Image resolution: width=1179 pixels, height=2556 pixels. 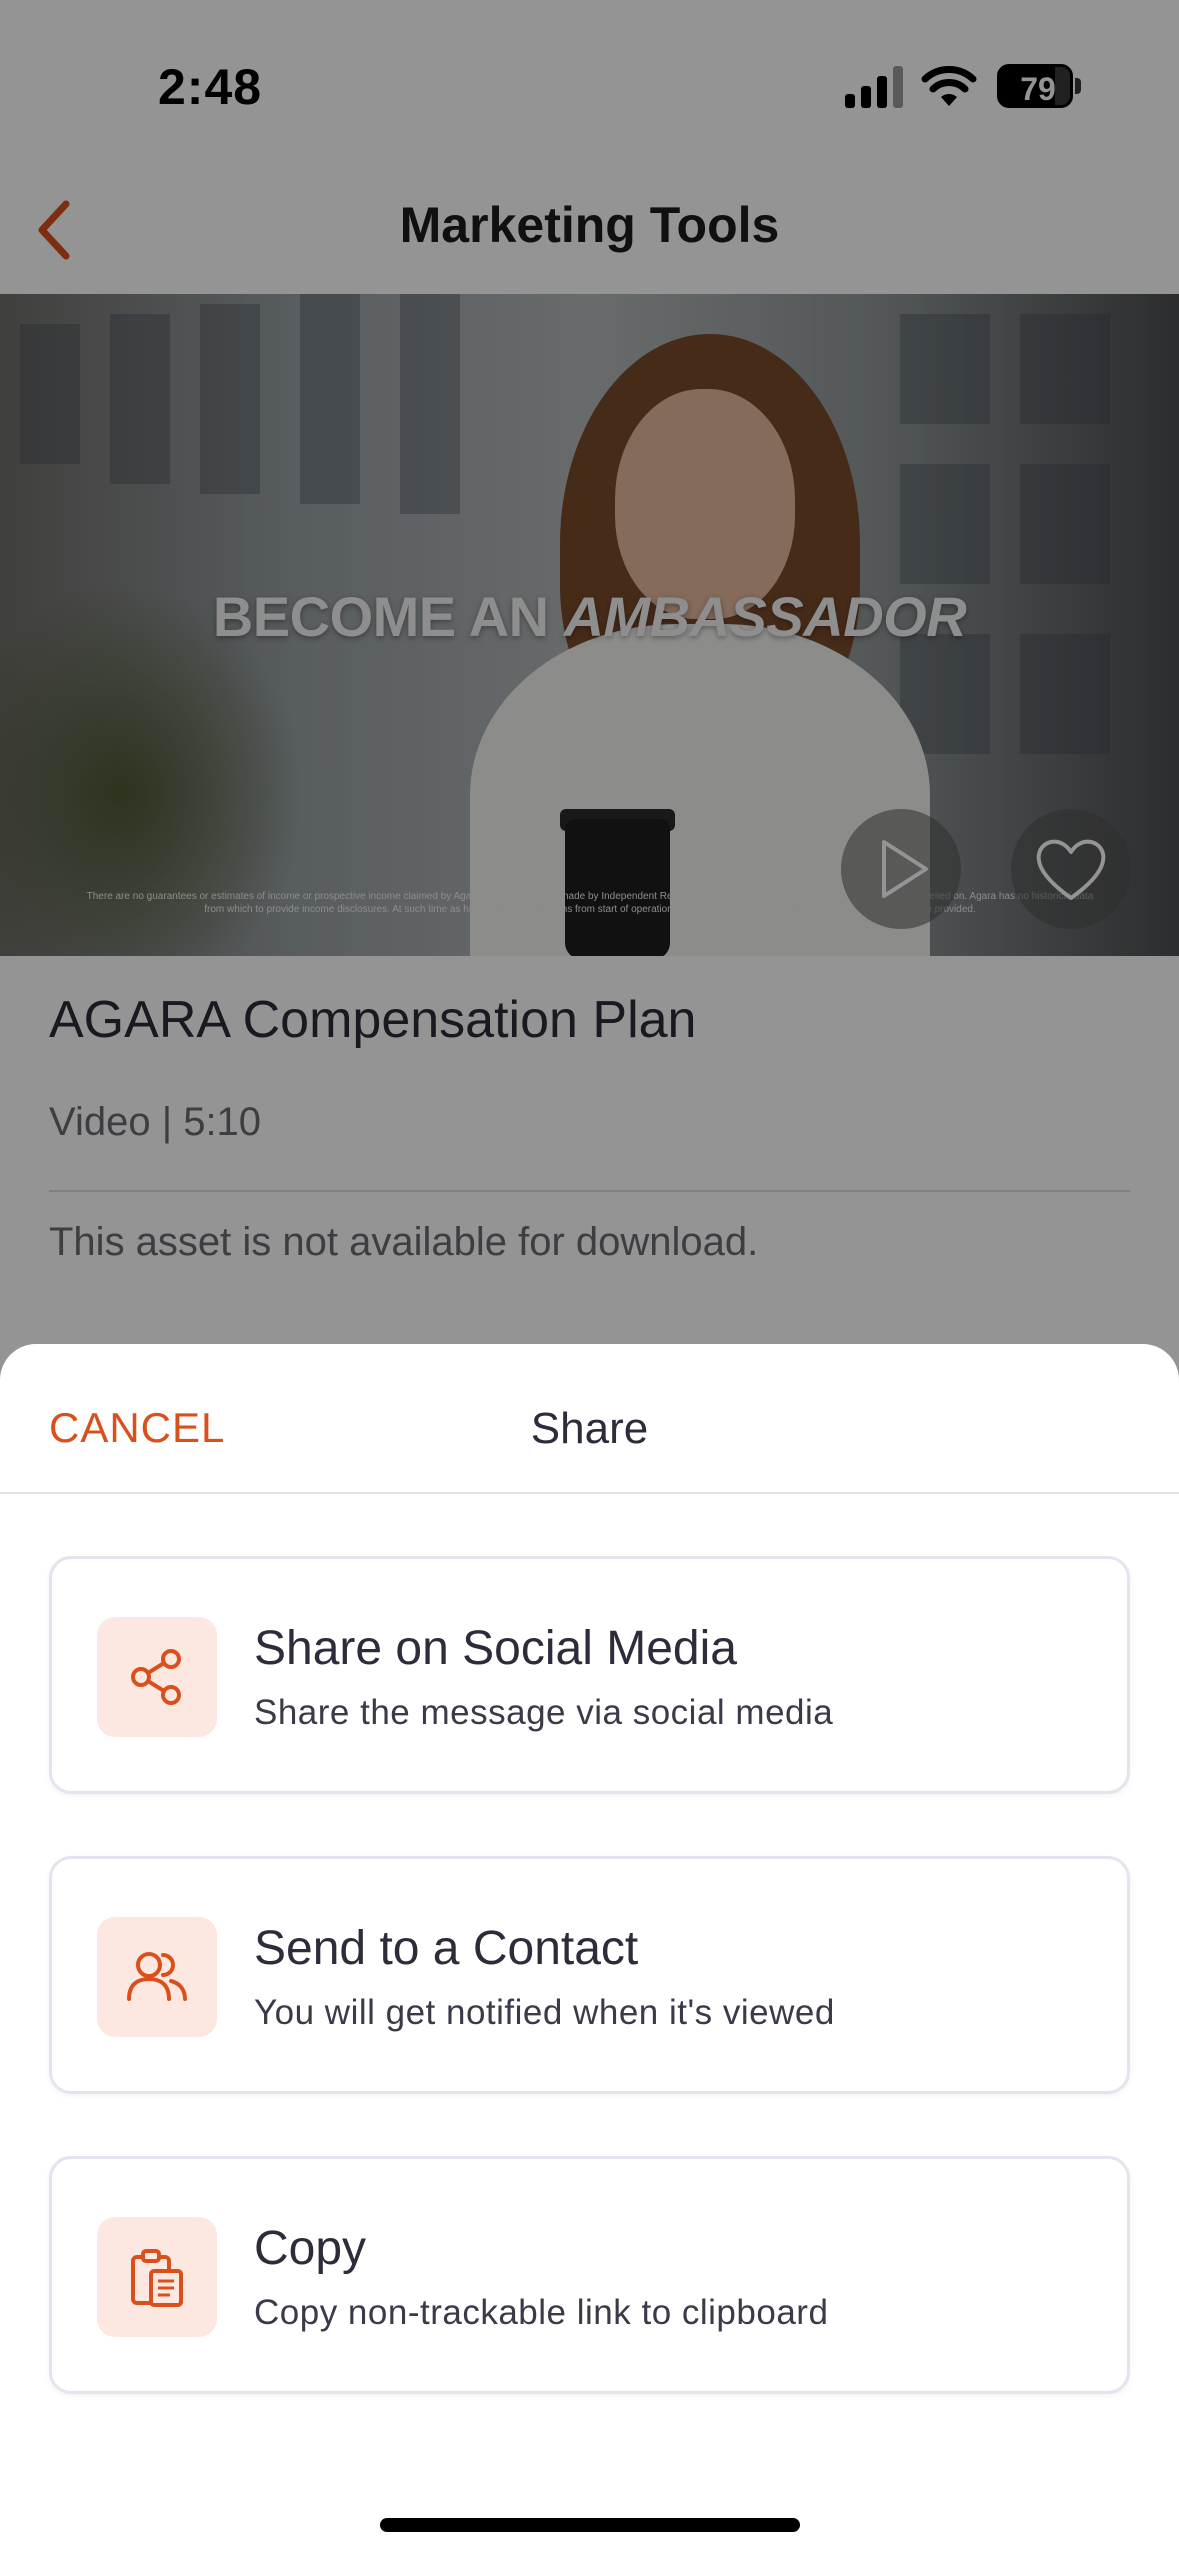 What do you see at coordinates (590, 2525) in the screenshot?
I see `home-indicator` at bounding box center [590, 2525].